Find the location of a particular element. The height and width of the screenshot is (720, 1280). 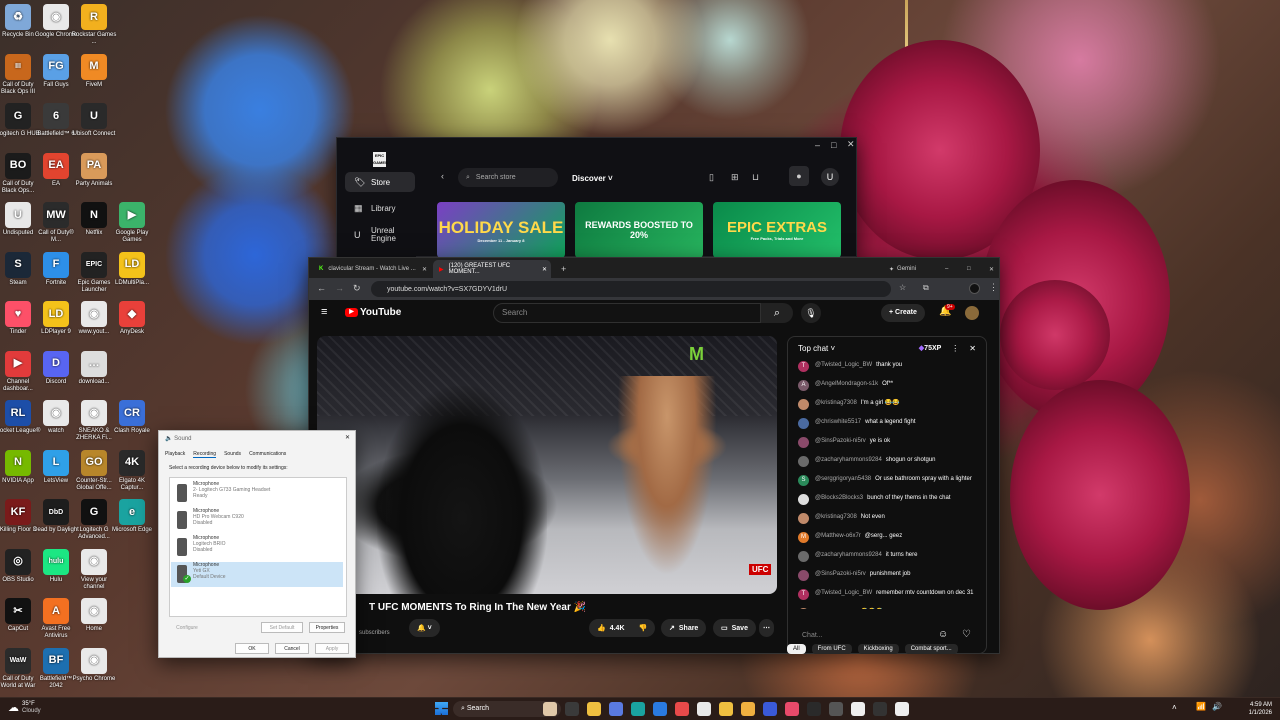

wifi-icon: 📶 is located at coordinates (1201, 706).